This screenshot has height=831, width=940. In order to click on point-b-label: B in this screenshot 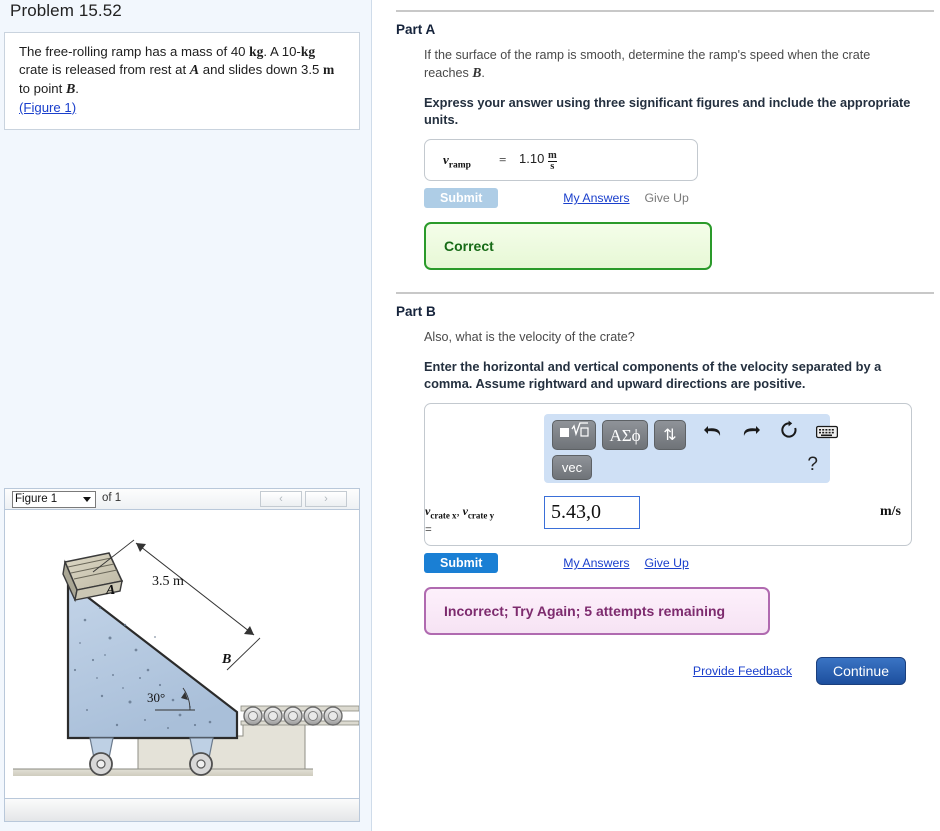, I will do `click(70, 89)`.